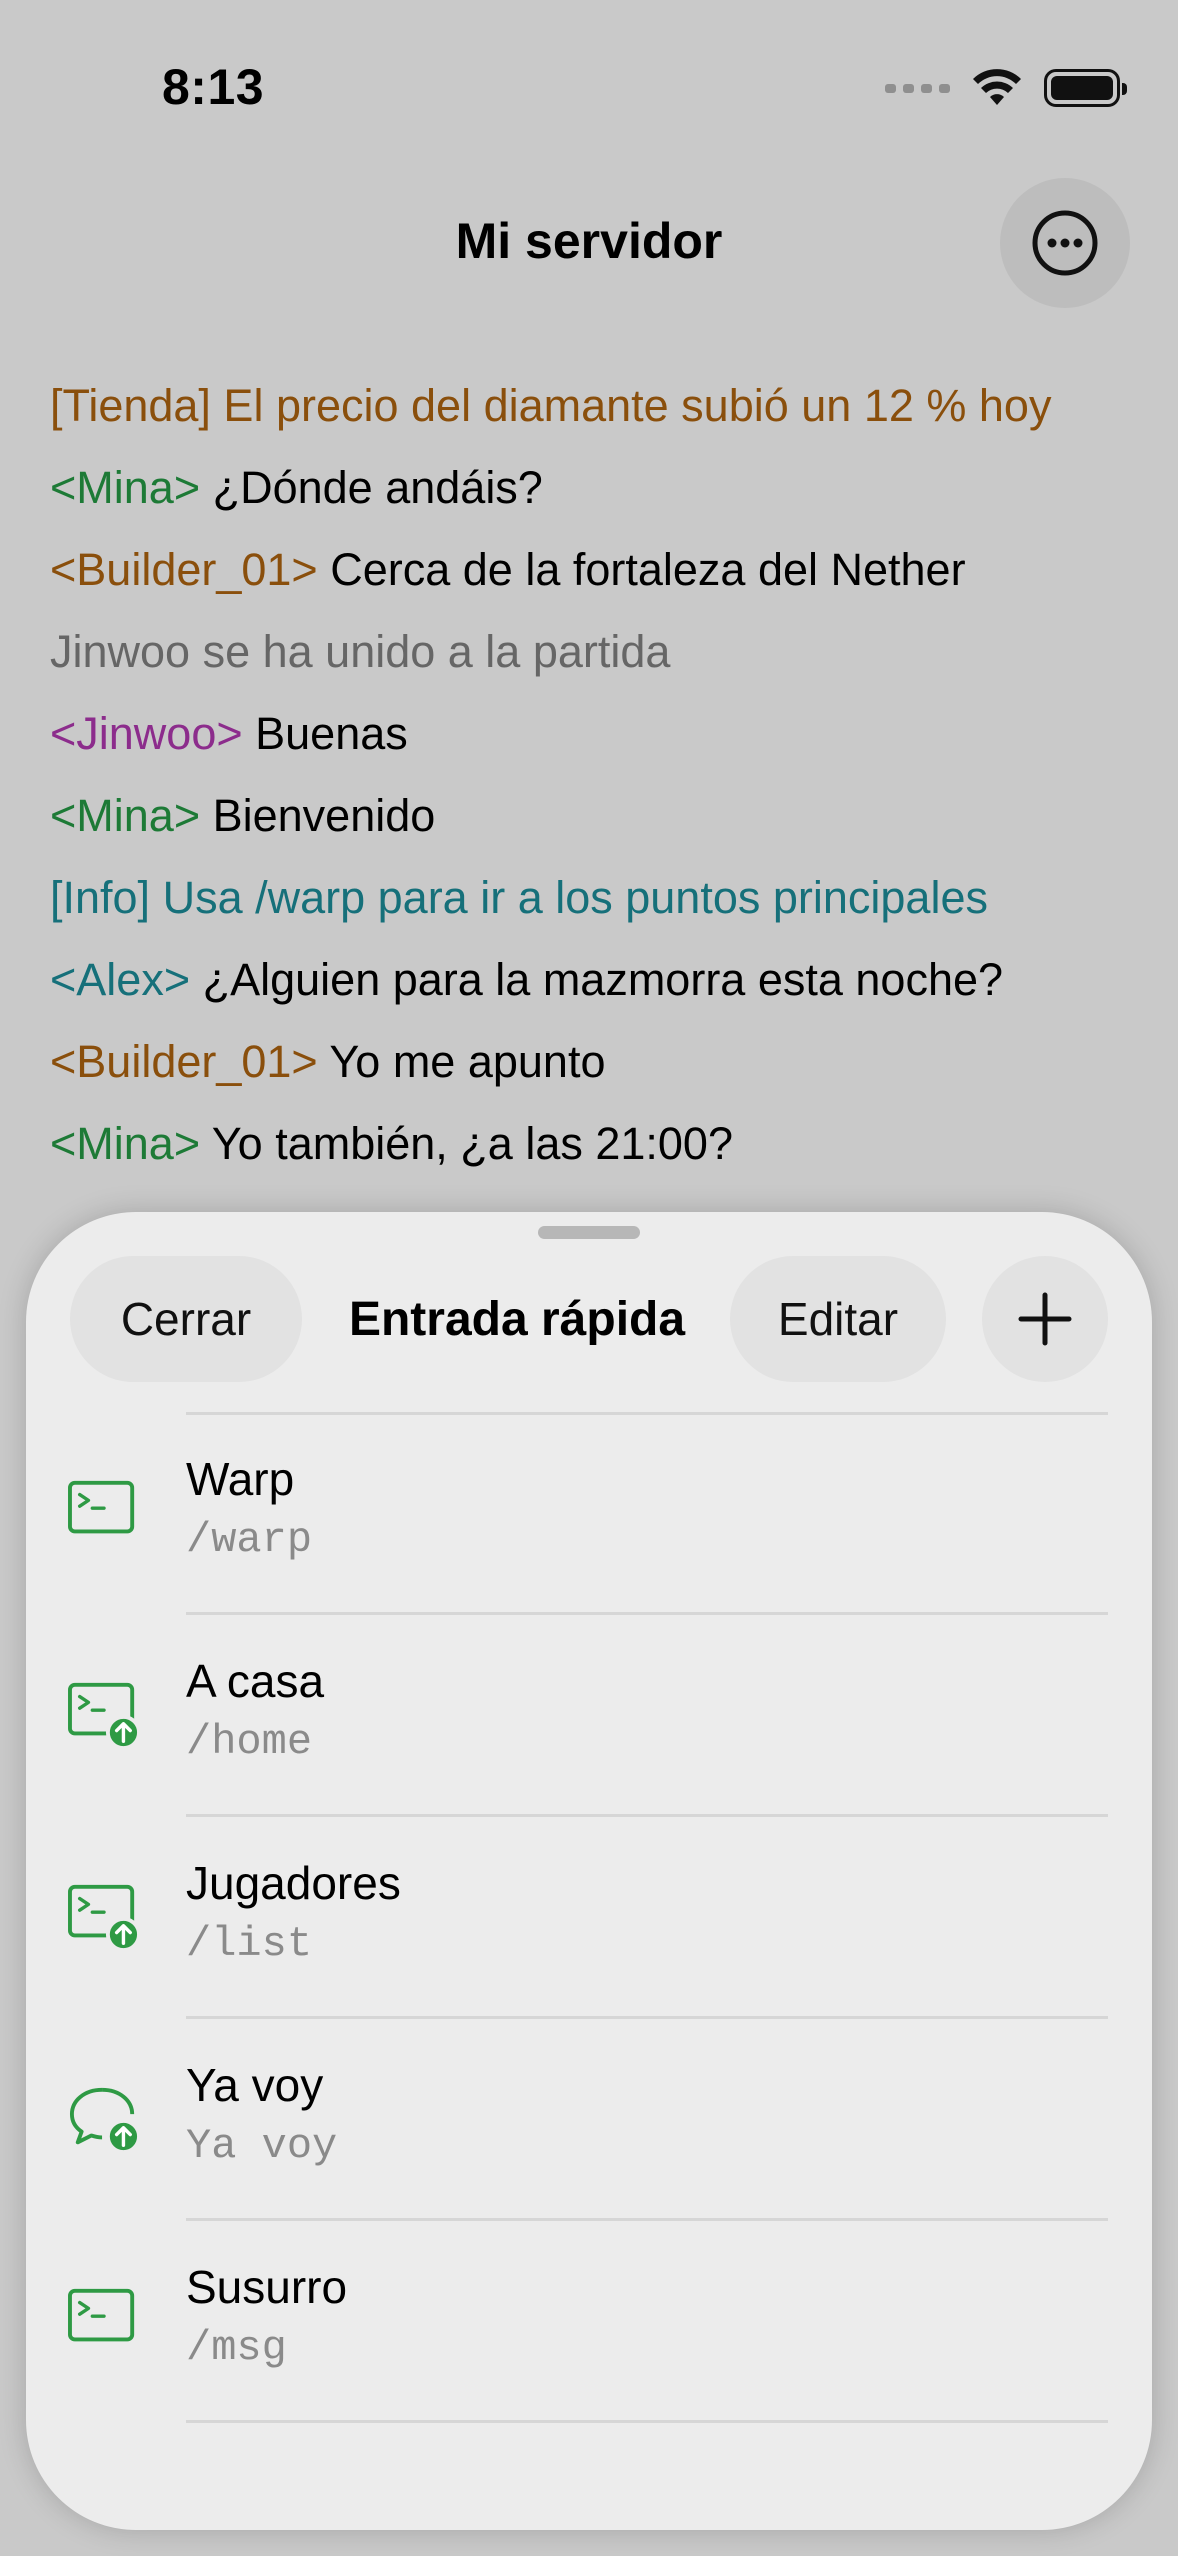 This screenshot has width=1178, height=2556. What do you see at coordinates (589, 2321) in the screenshot?
I see `quick-input-item: Susurro/msg` at bounding box center [589, 2321].